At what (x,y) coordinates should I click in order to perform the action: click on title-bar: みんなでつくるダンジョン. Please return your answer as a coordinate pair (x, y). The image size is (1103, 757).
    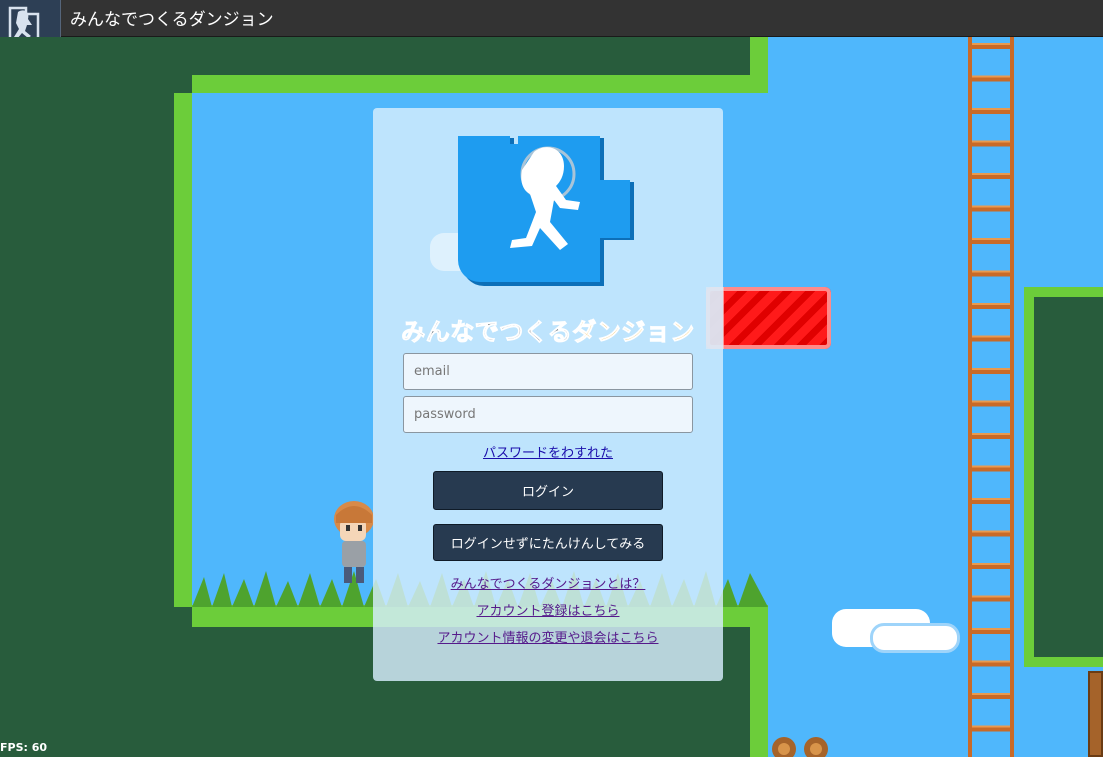
    Looking at the image, I should click on (551, 24).